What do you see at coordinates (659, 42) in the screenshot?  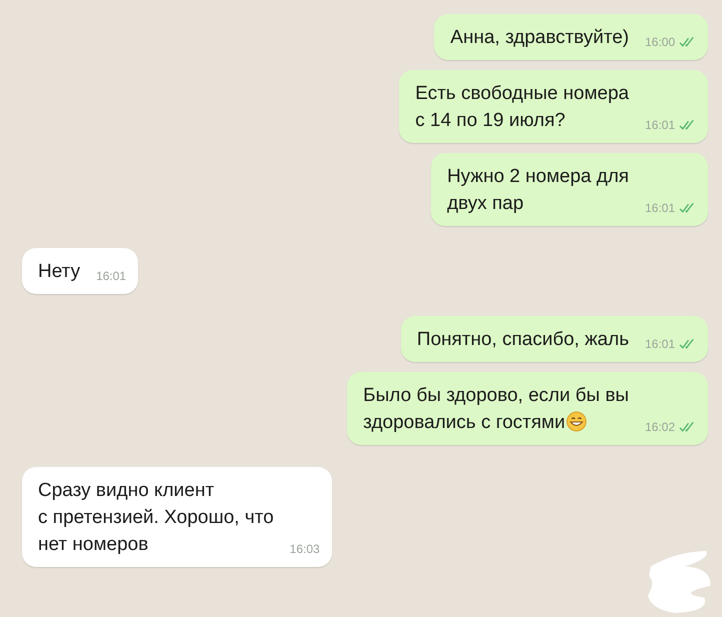 I see `message-time: 16:00` at bounding box center [659, 42].